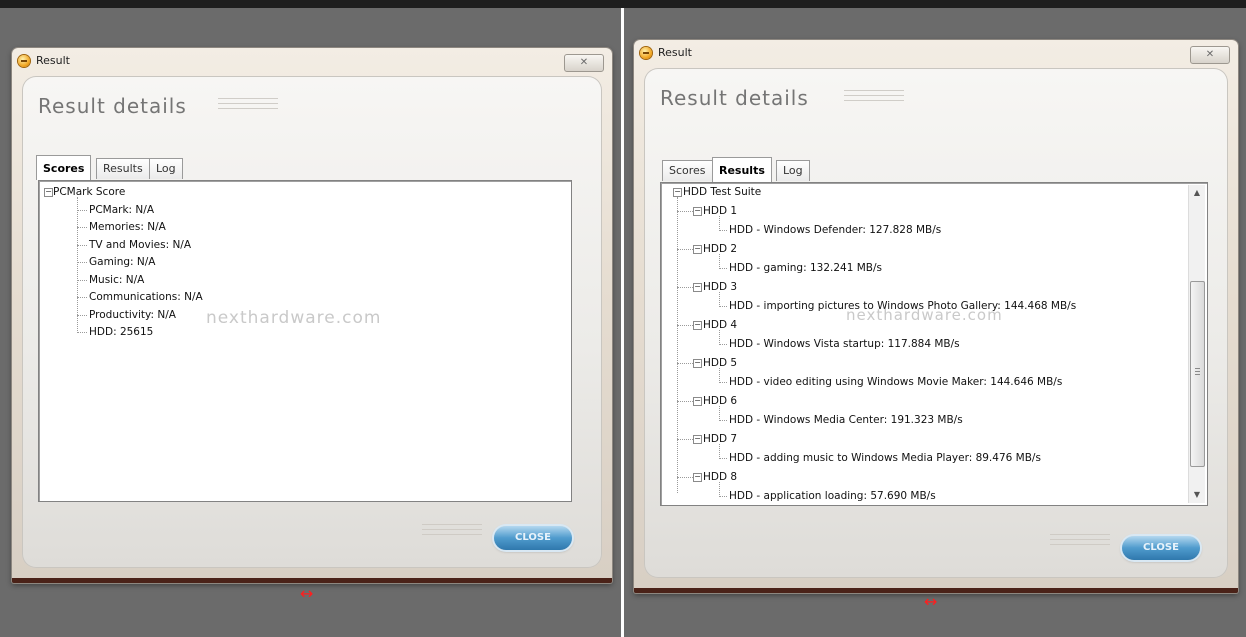 The image size is (1246, 637). What do you see at coordinates (1197, 374) in the screenshot?
I see `scrollbar-thumb` at bounding box center [1197, 374].